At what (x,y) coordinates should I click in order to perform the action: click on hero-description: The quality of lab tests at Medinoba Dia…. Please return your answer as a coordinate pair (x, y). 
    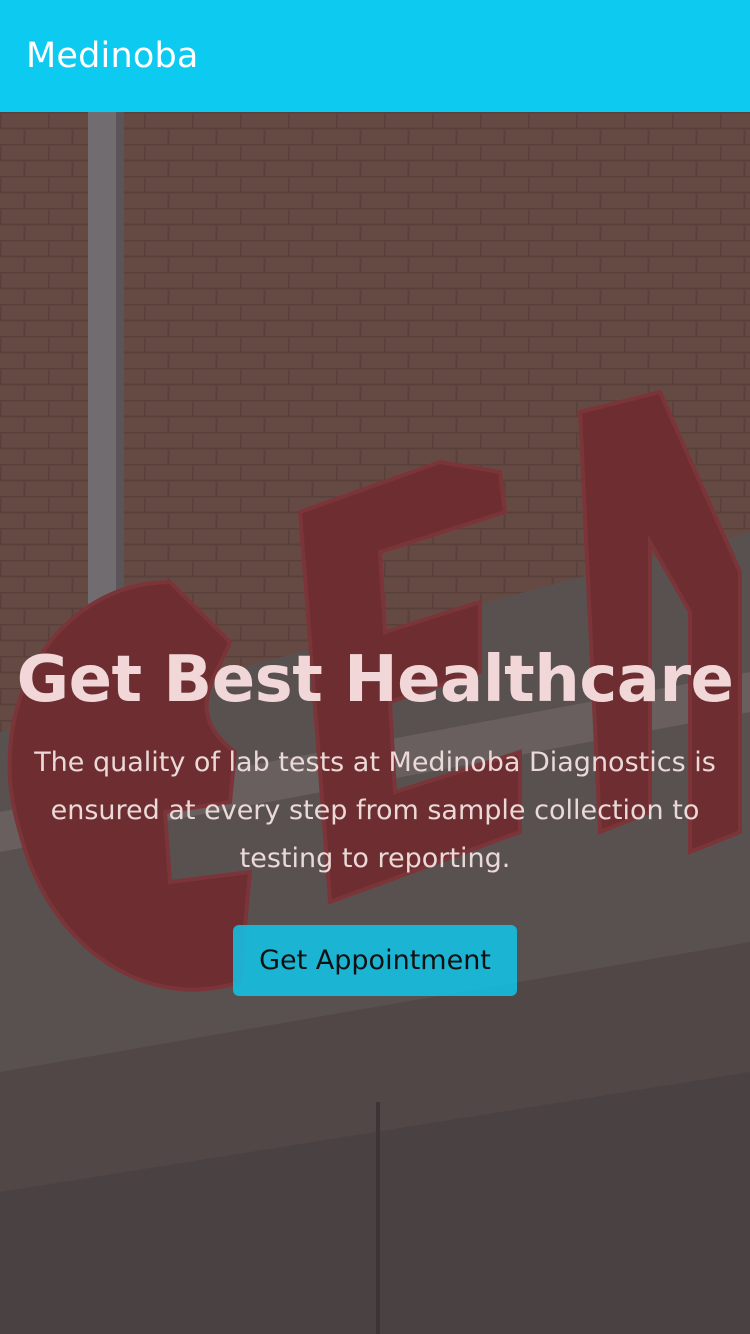
    Looking at the image, I should click on (375, 810).